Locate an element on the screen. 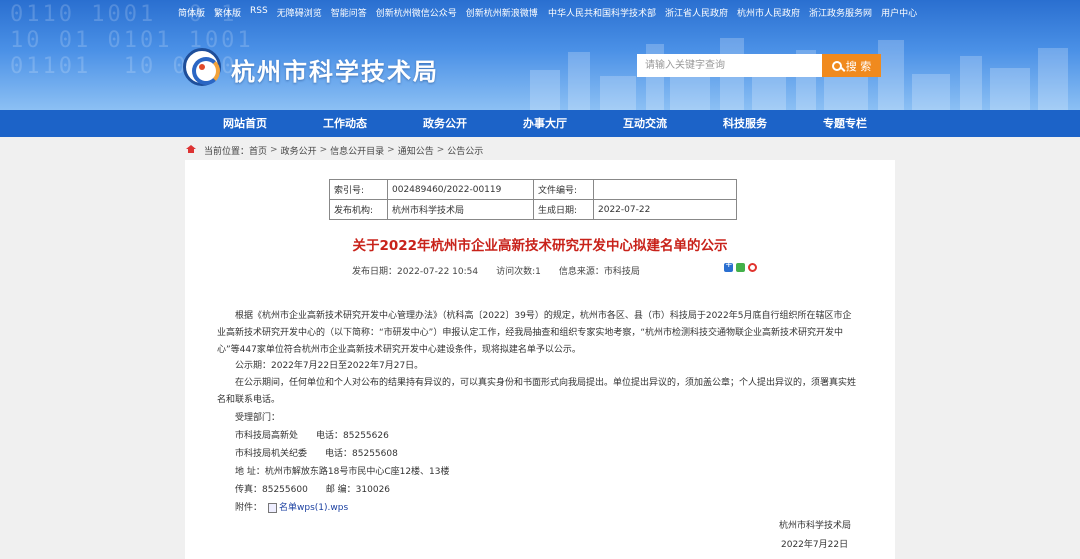 The width and height of the screenshot is (1080, 559). topbar-link-accessibility: 无障碍浏览 is located at coordinates (299, 13).